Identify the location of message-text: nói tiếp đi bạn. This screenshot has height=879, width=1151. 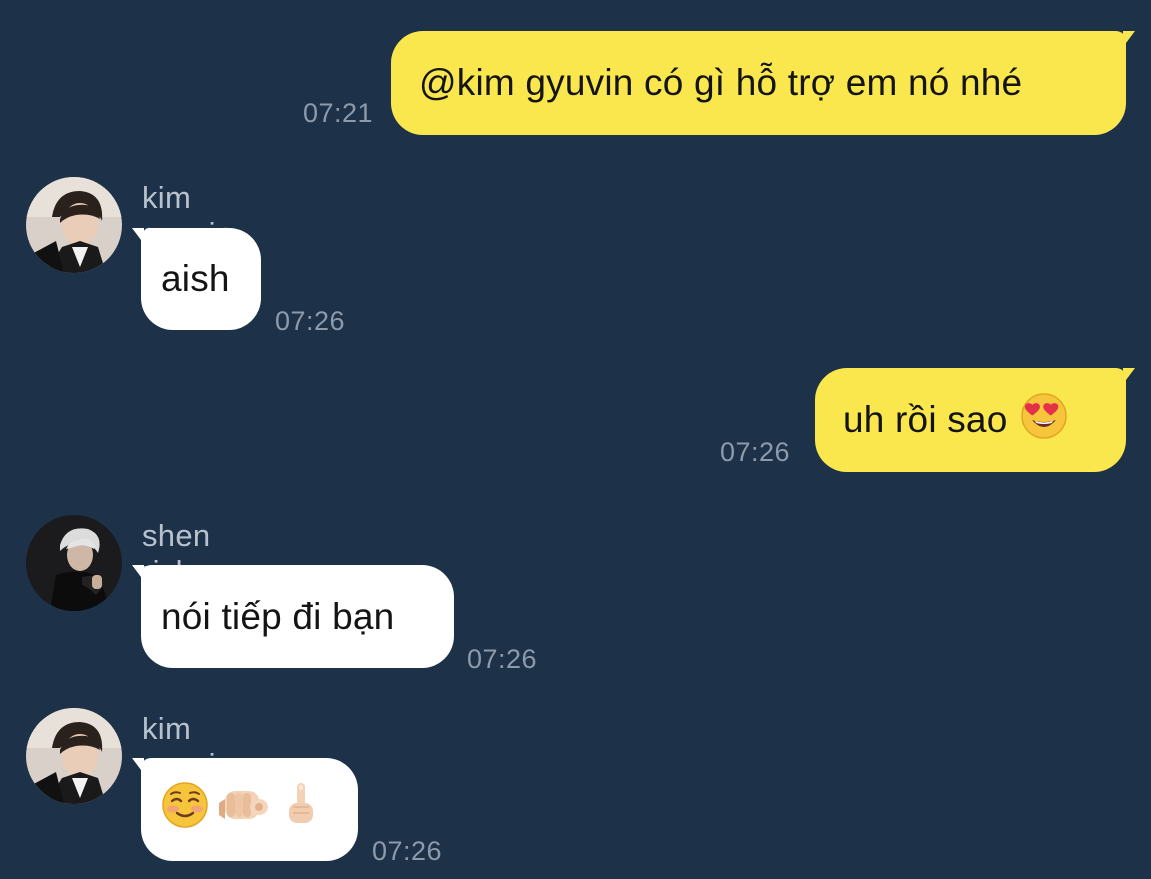
(278, 616).